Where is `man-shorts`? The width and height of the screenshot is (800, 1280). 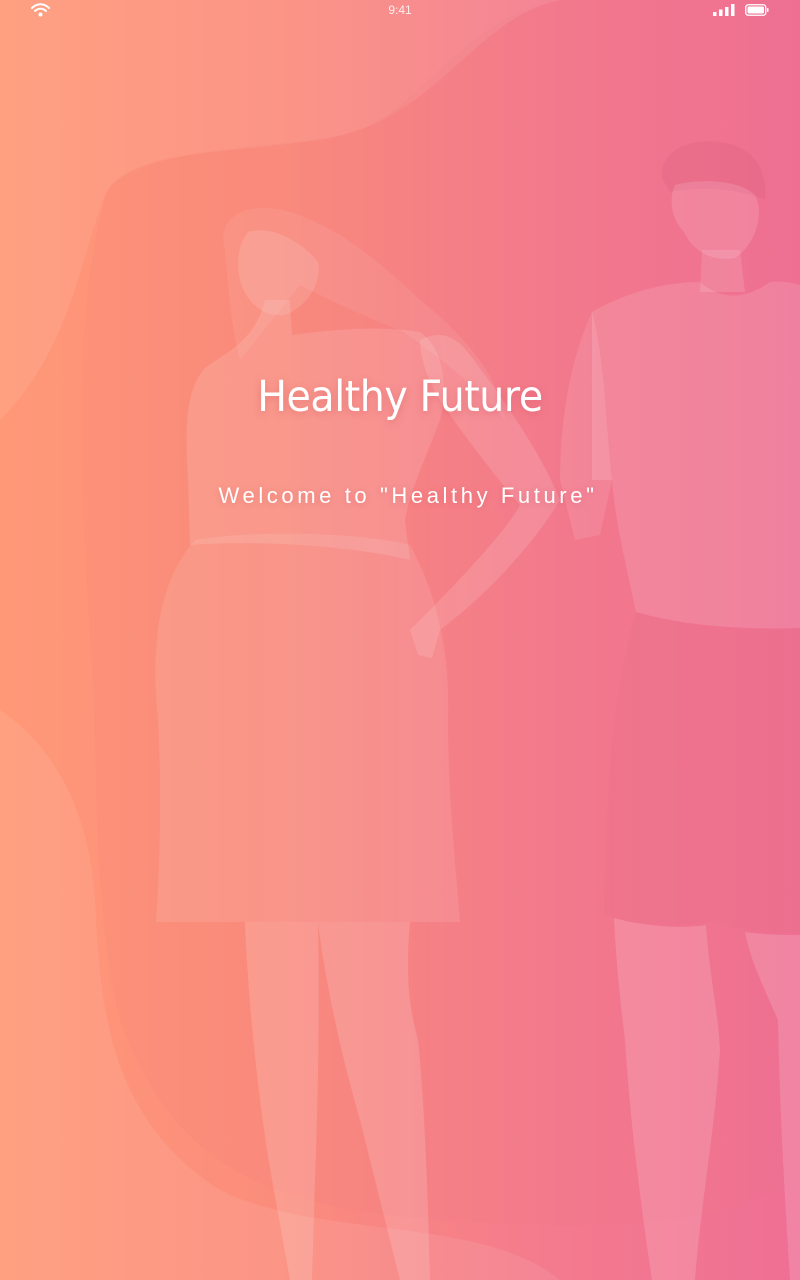 man-shorts is located at coordinates (702, 772).